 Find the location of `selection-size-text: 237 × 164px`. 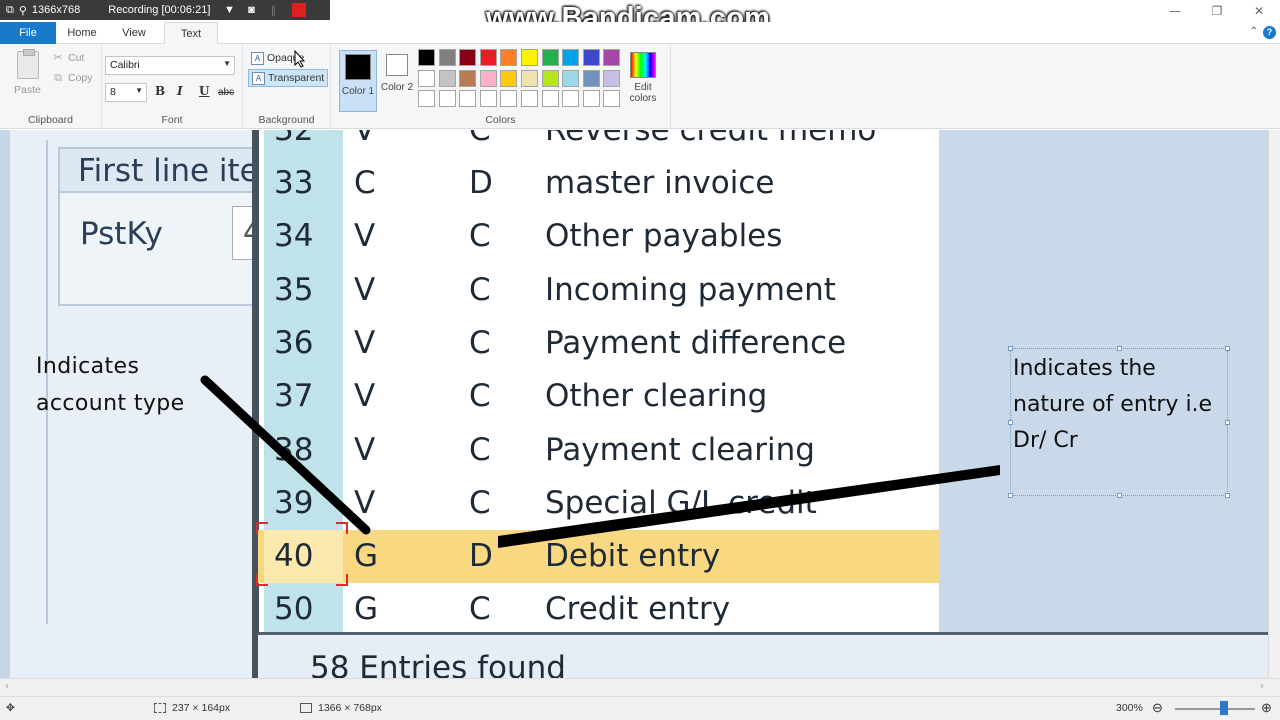

selection-size-text: 237 × 164px is located at coordinates (201, 708).